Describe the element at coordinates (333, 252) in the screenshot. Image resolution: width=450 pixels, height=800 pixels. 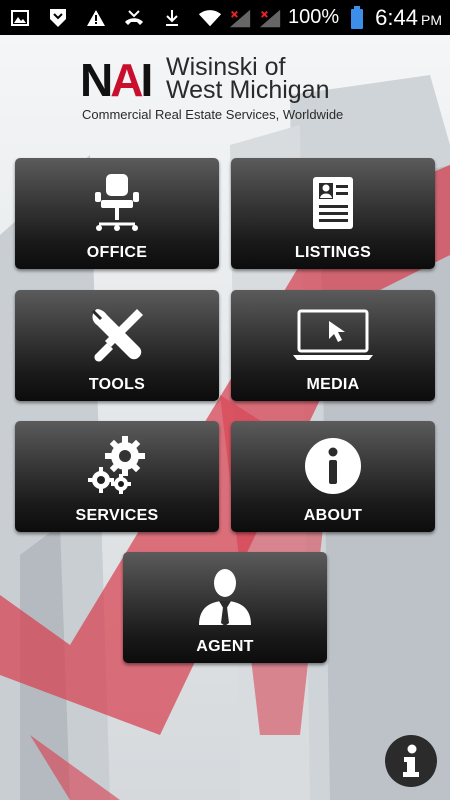
I see `listings-label: LISTINGS` at that location.